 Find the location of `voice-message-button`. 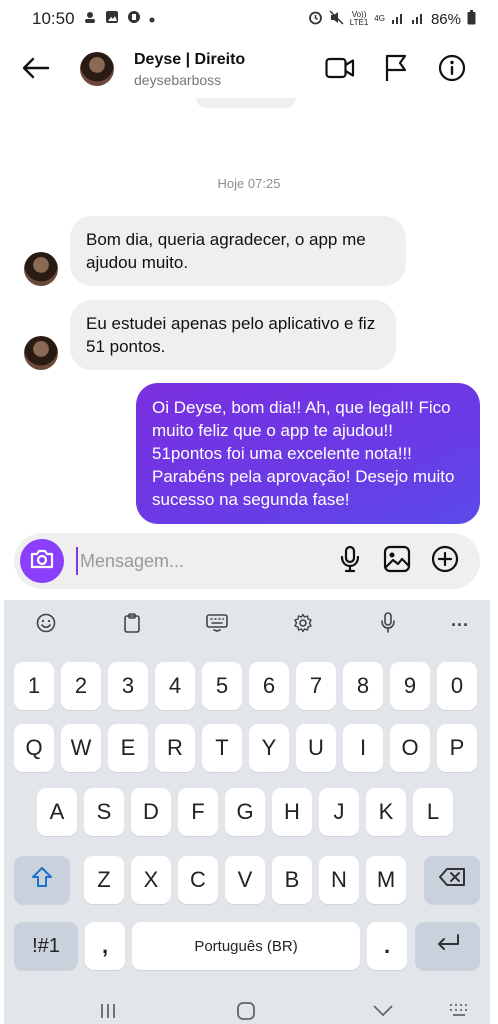

voice-message-button is located at coordinates (350, 561).